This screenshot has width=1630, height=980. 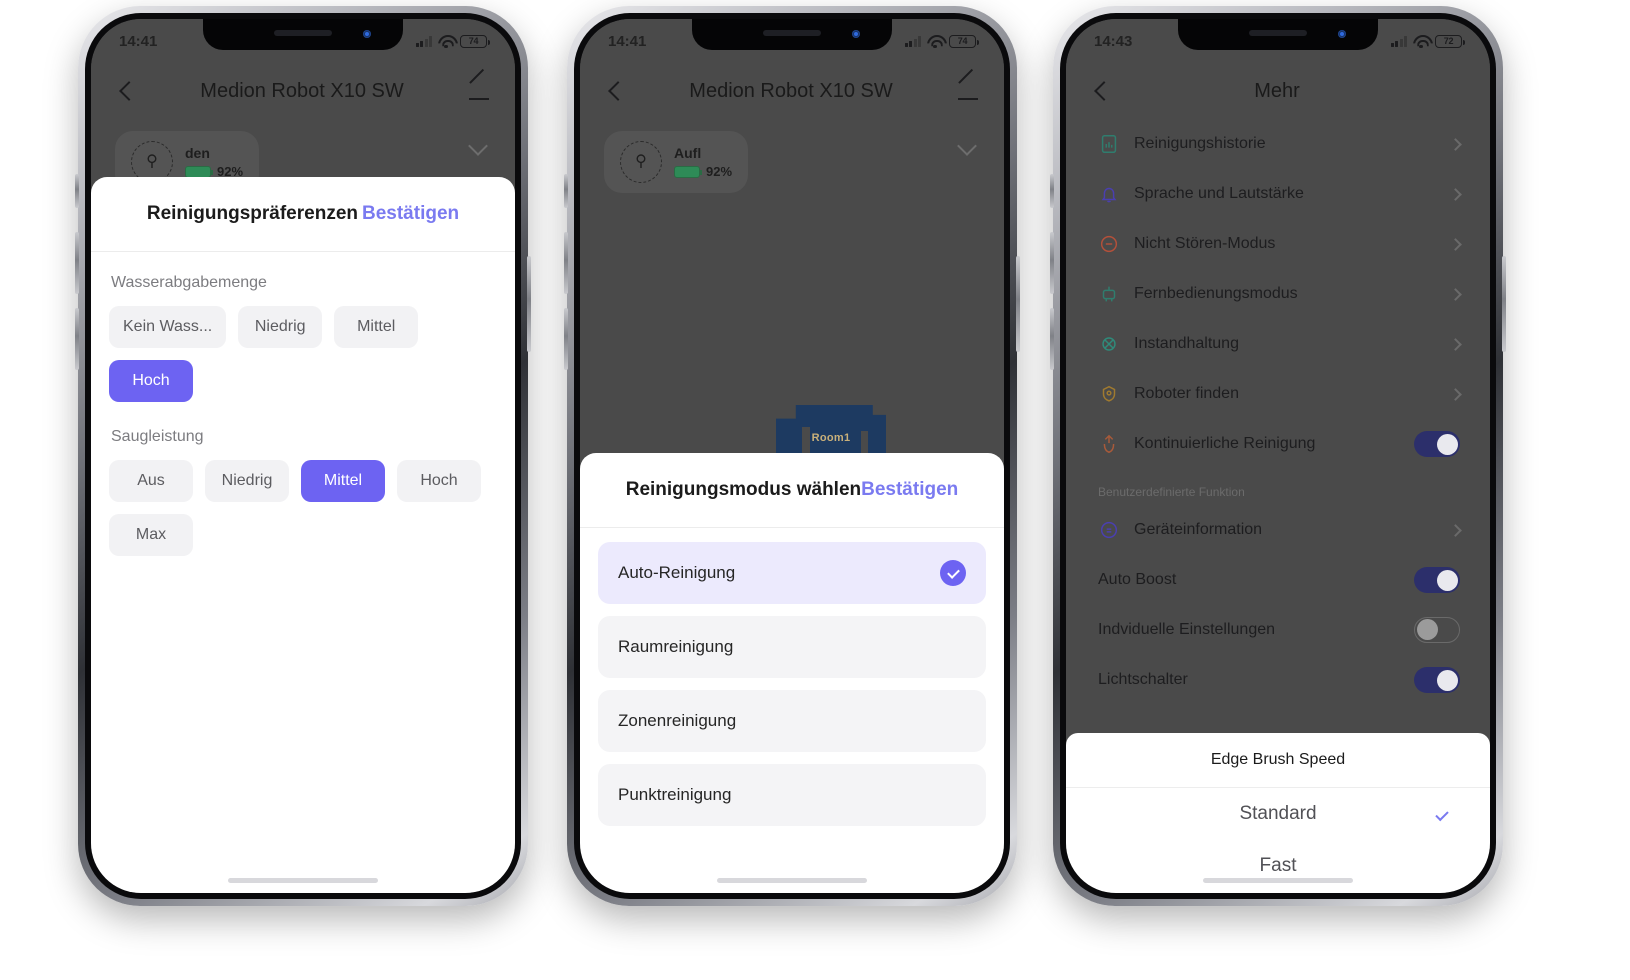 What do you see at coordinates (719, 171) in the screenshot?
I see `device-battery-pct-2: 92%` at bounding box center [719, 171].